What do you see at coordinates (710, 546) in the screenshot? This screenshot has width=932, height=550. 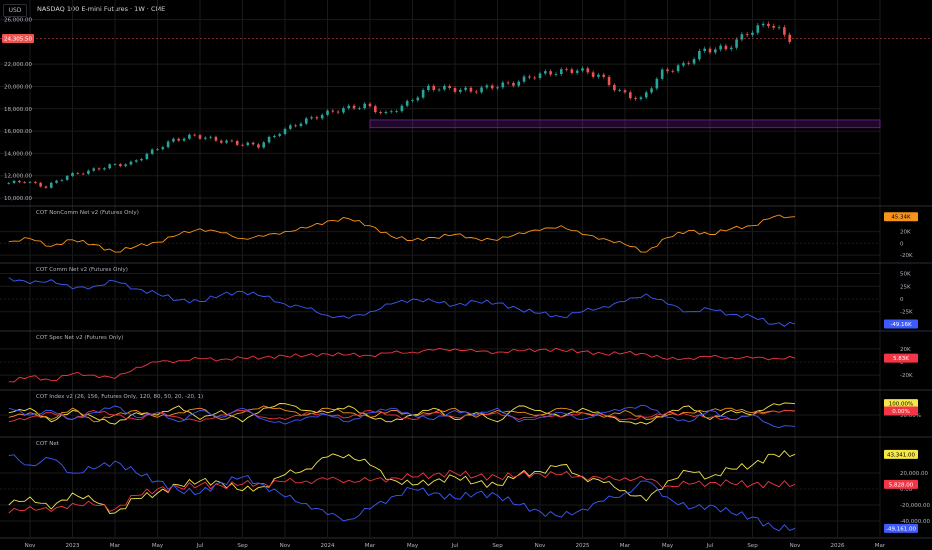 I see `time-axis-label: Jul` at bounding box center [710, 546].